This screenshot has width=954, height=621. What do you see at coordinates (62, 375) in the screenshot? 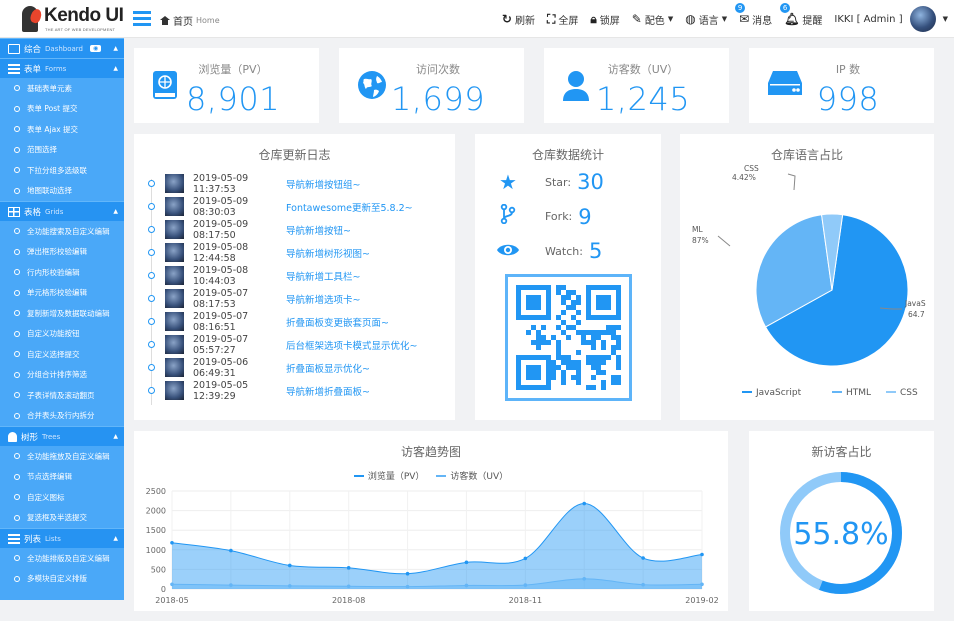
I see `sidebar-item: 分组合计排序筛选` at bounding box center [62, 375].